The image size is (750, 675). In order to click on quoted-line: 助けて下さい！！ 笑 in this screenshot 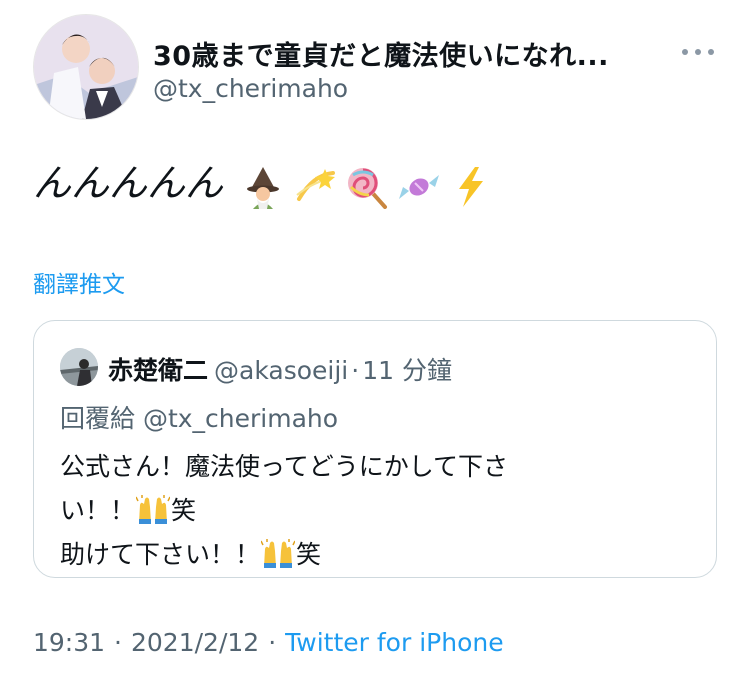, I will do `click(284, 555)`.